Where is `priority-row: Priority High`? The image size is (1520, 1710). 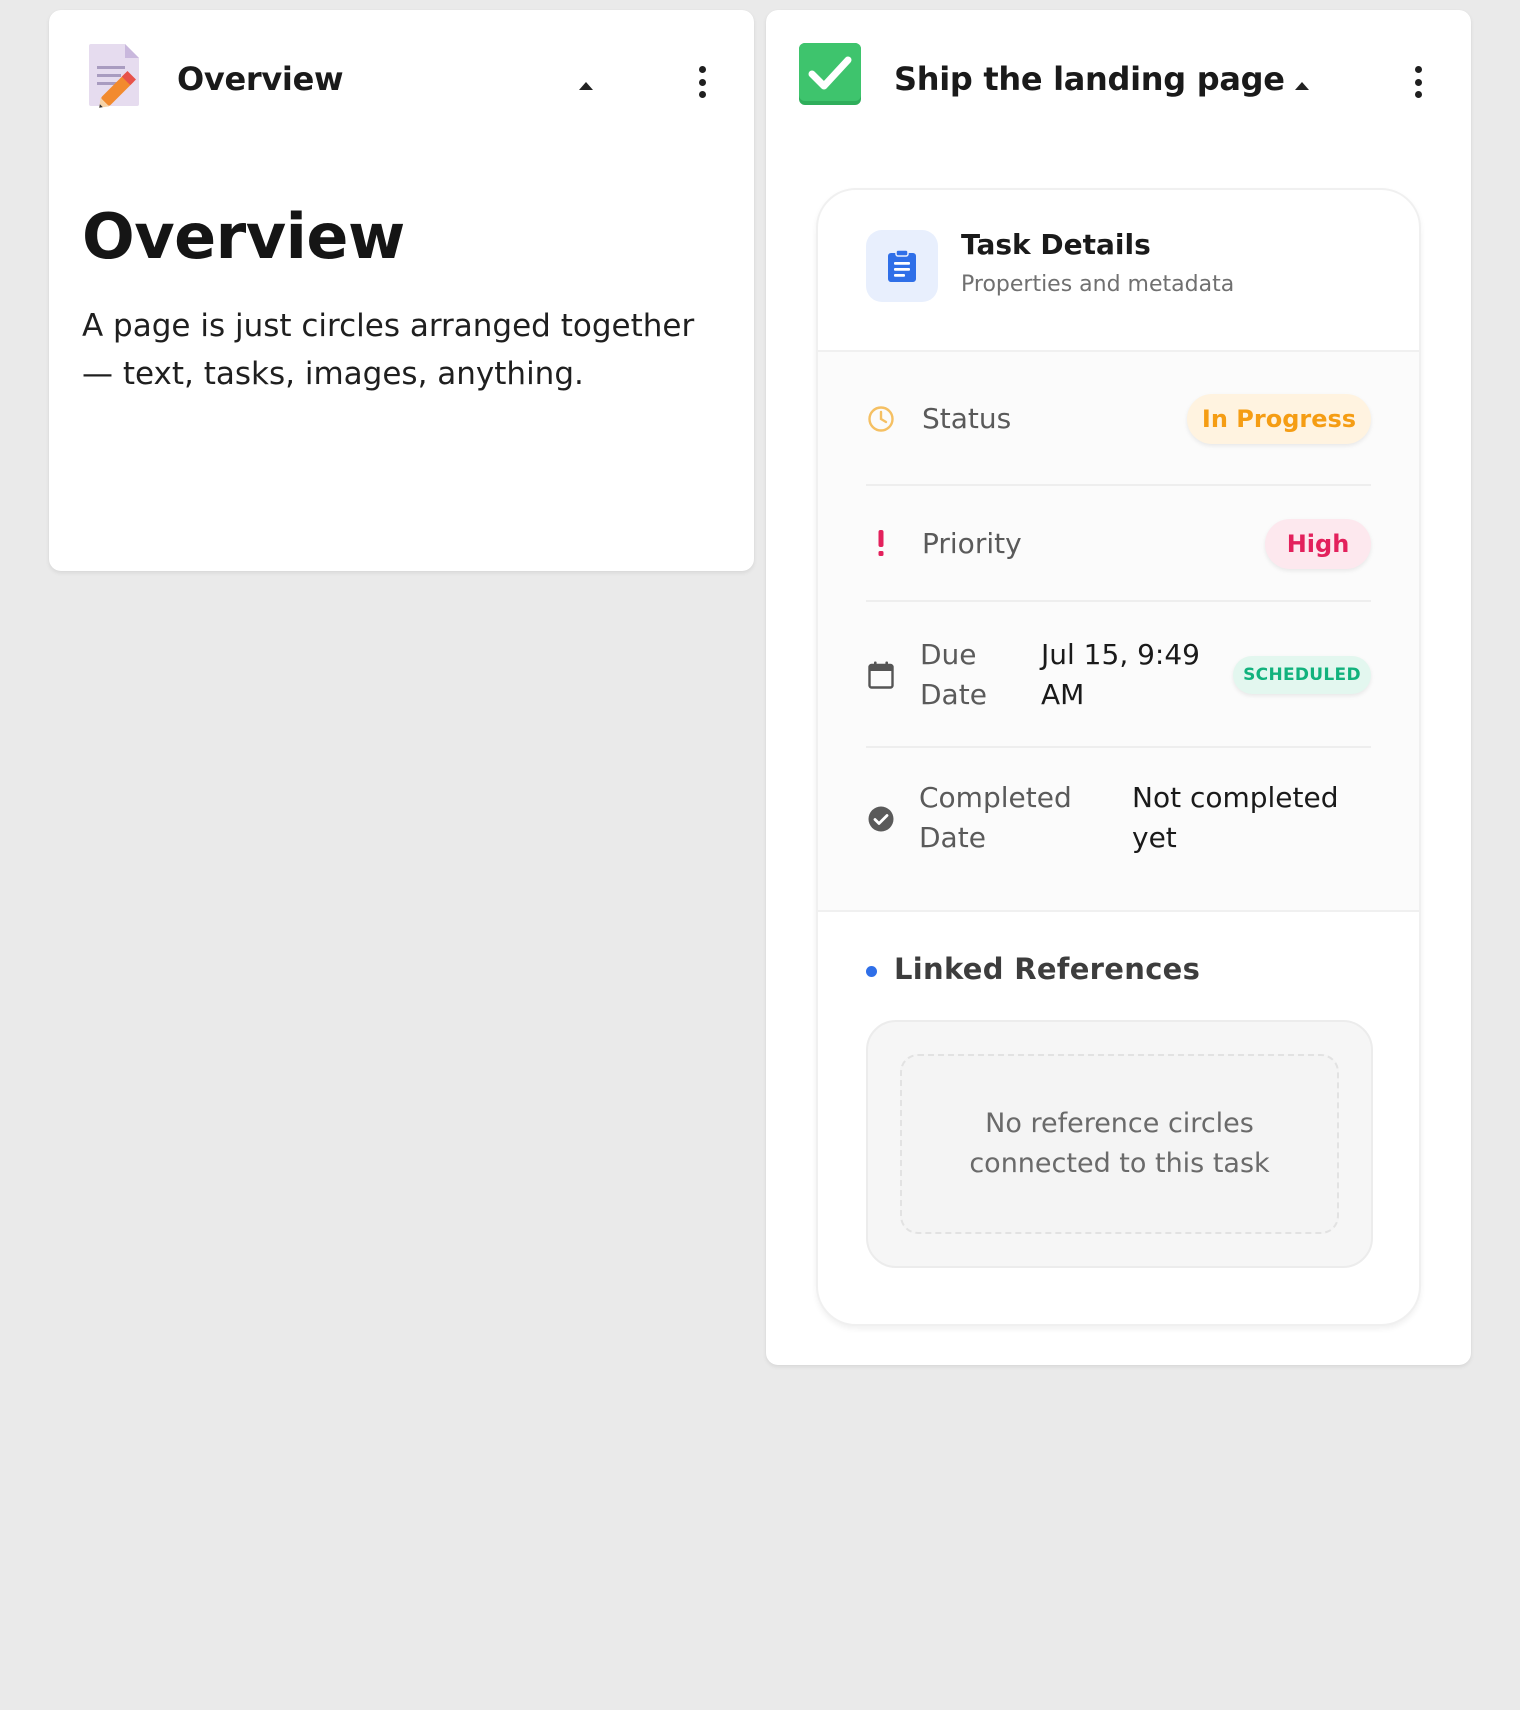
priority-row: Priority High is located at coordinates (1118, 544).